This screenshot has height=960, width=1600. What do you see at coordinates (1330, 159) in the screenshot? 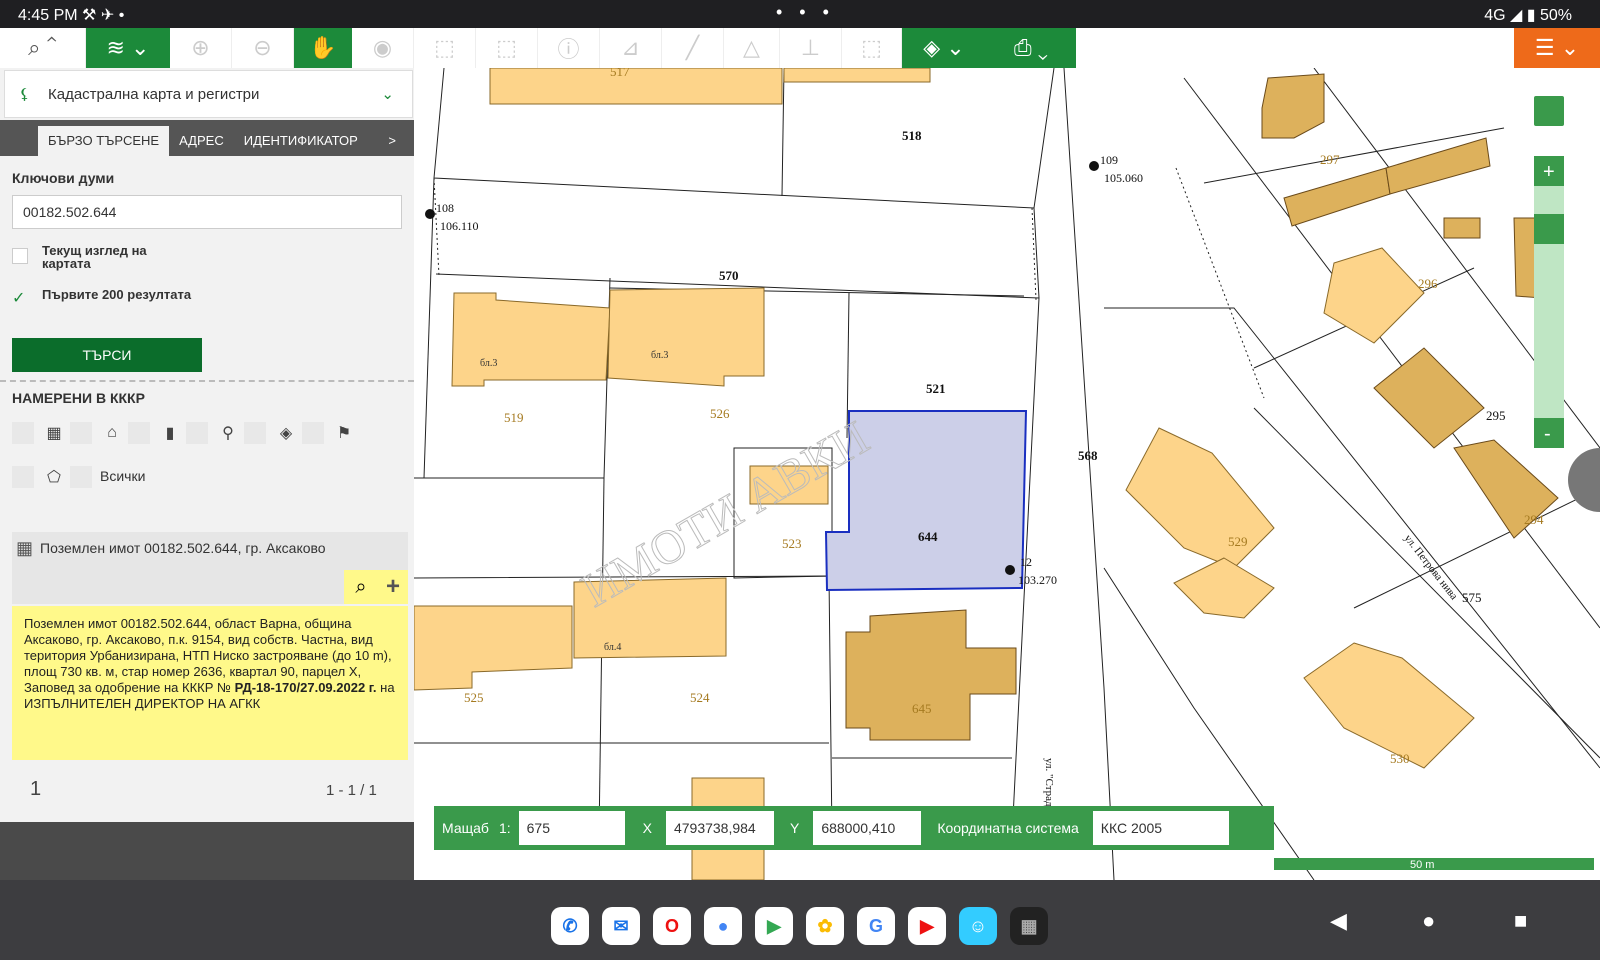
I see `parcel-label-297: 297` at bounding box center [1330, 159].